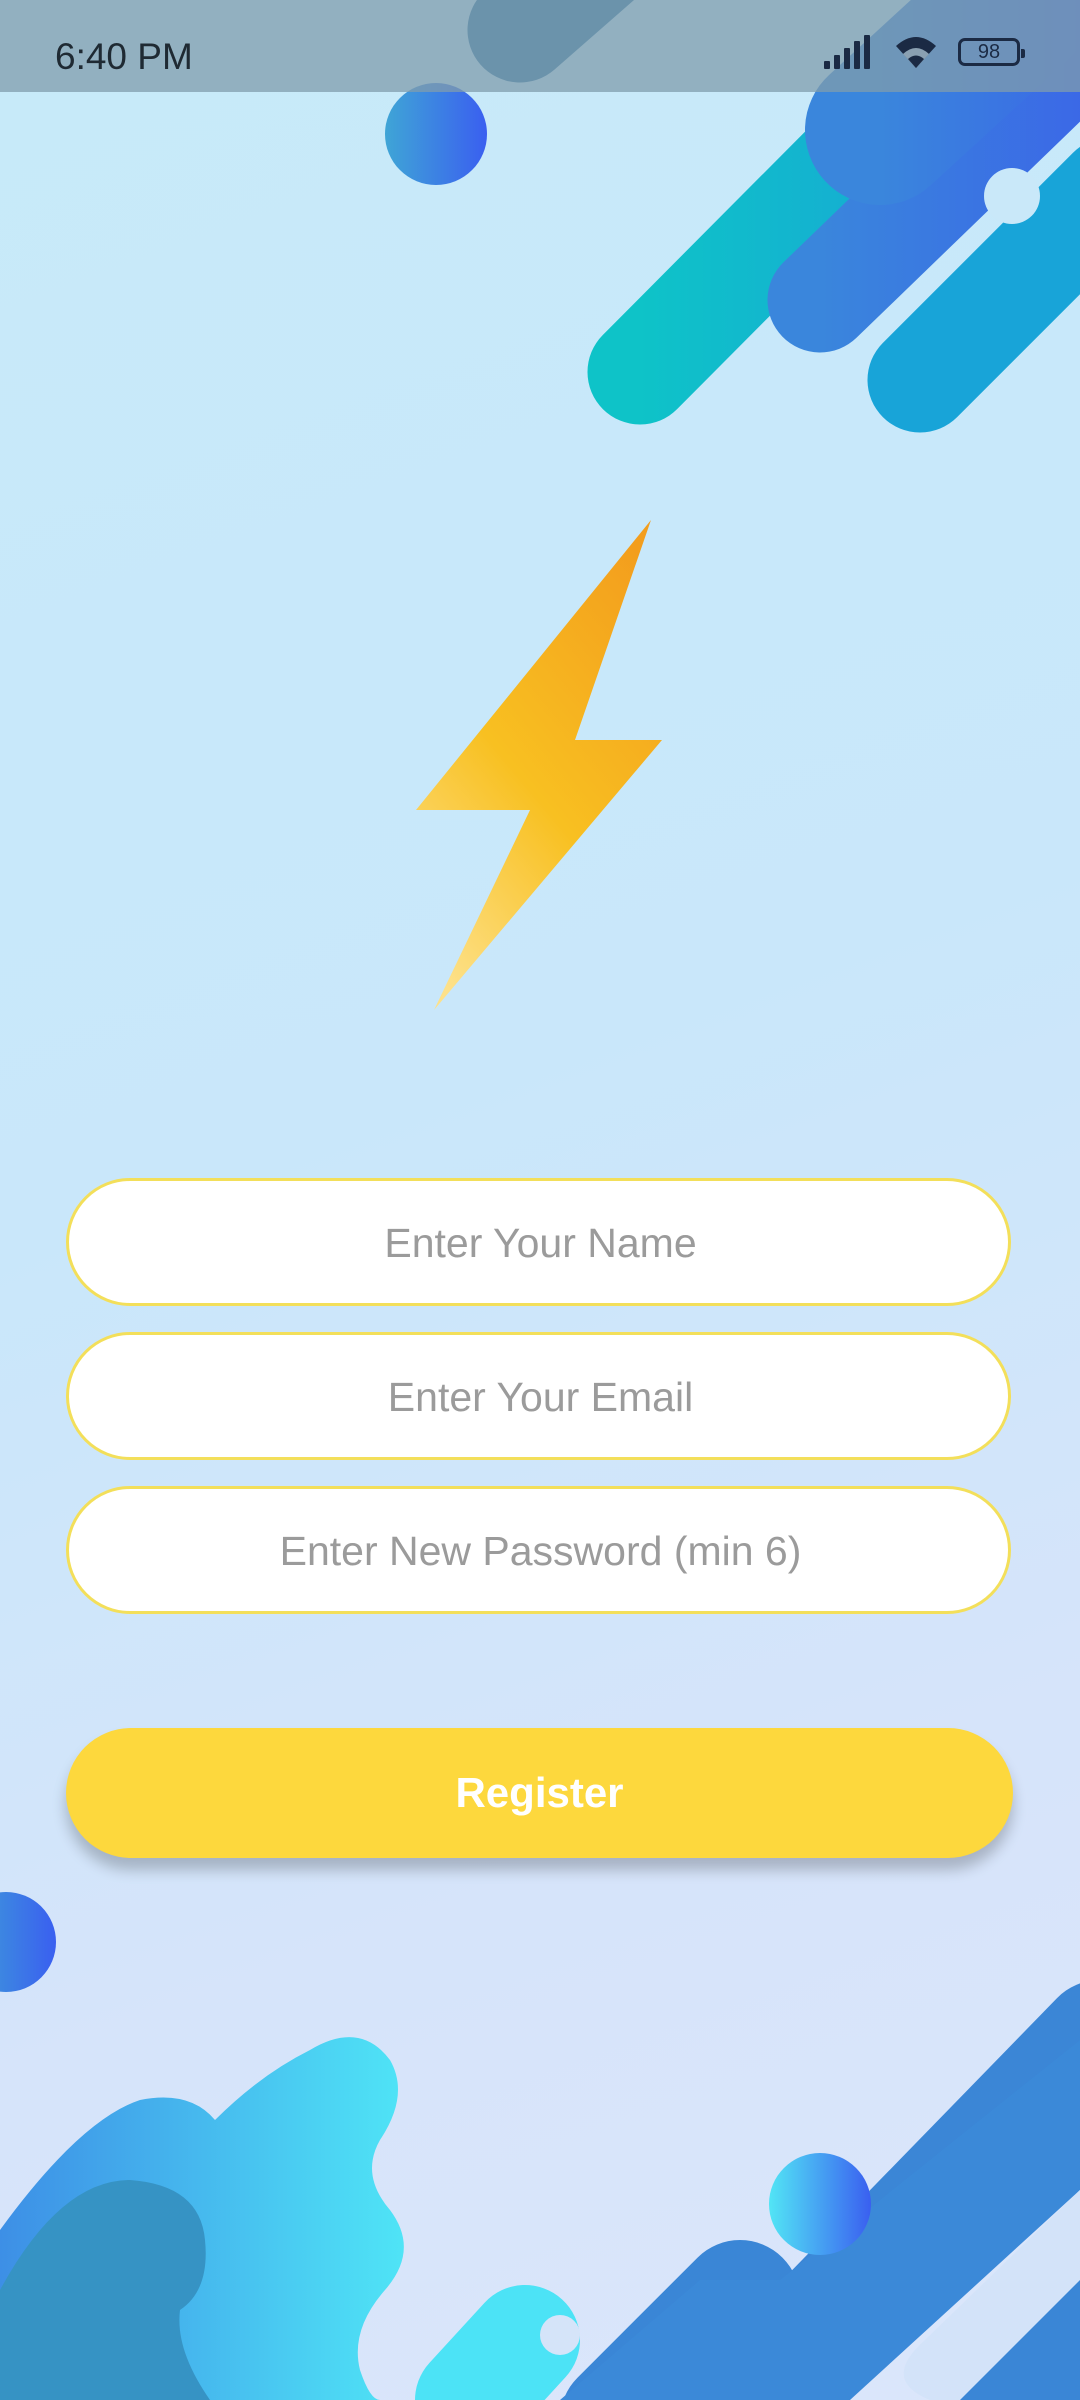  What do you see at coordinates (539, 765) in the screenshot?
I see `lightning-bolt-icon` at bounding box center [539, 765].